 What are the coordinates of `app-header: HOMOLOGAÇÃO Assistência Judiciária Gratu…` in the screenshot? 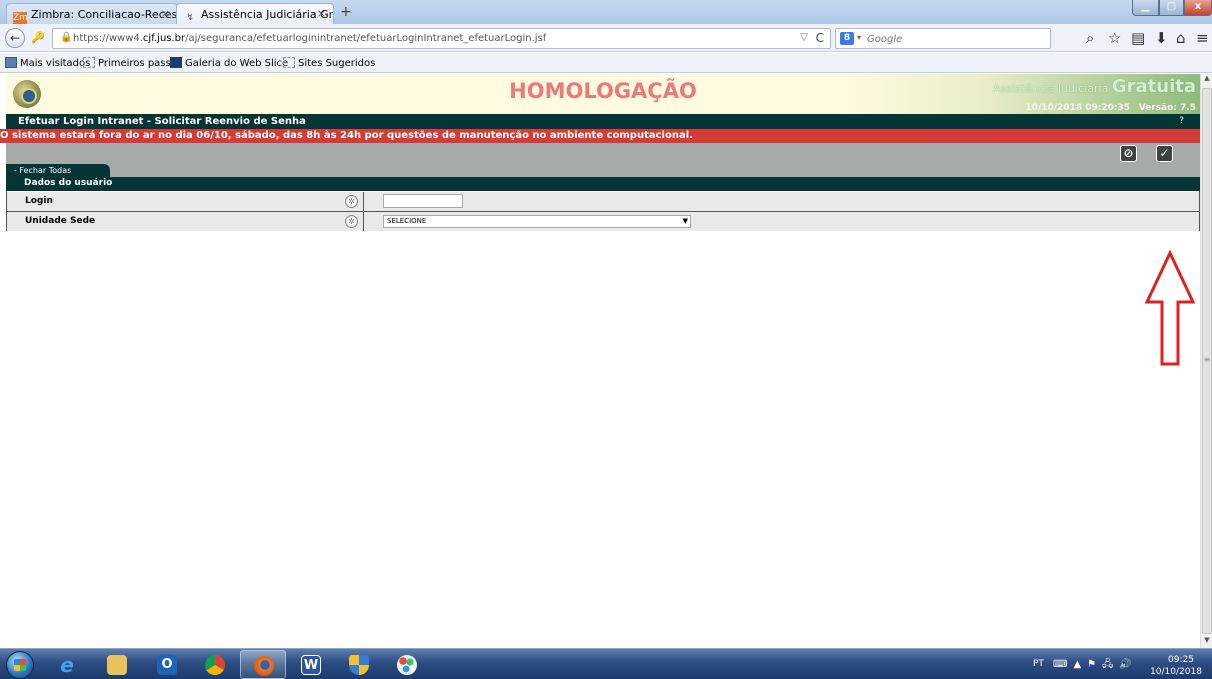 It's located at (603, 94).